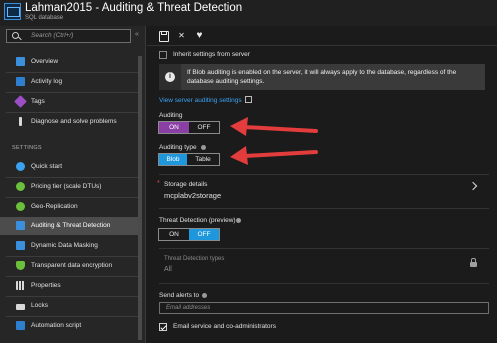  What do you see at coordinates (71, 286) in the screenshot?
I see `sidebar-item-properties: Properties` at bounding box center [71, 286].